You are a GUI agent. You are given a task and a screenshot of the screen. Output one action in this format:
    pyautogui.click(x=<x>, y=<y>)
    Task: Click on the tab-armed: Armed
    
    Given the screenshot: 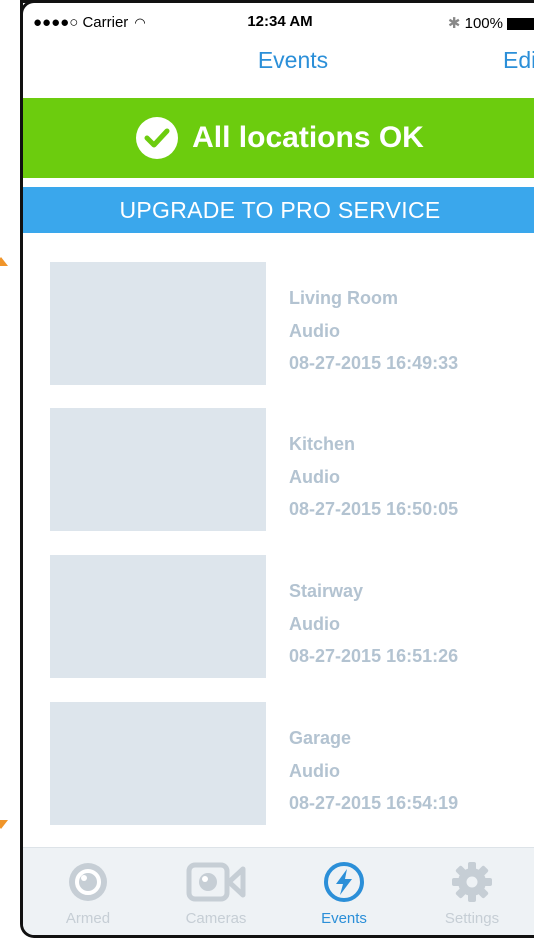 What is the action you would take?
    pyautogui.click(x=88, y=891)
    